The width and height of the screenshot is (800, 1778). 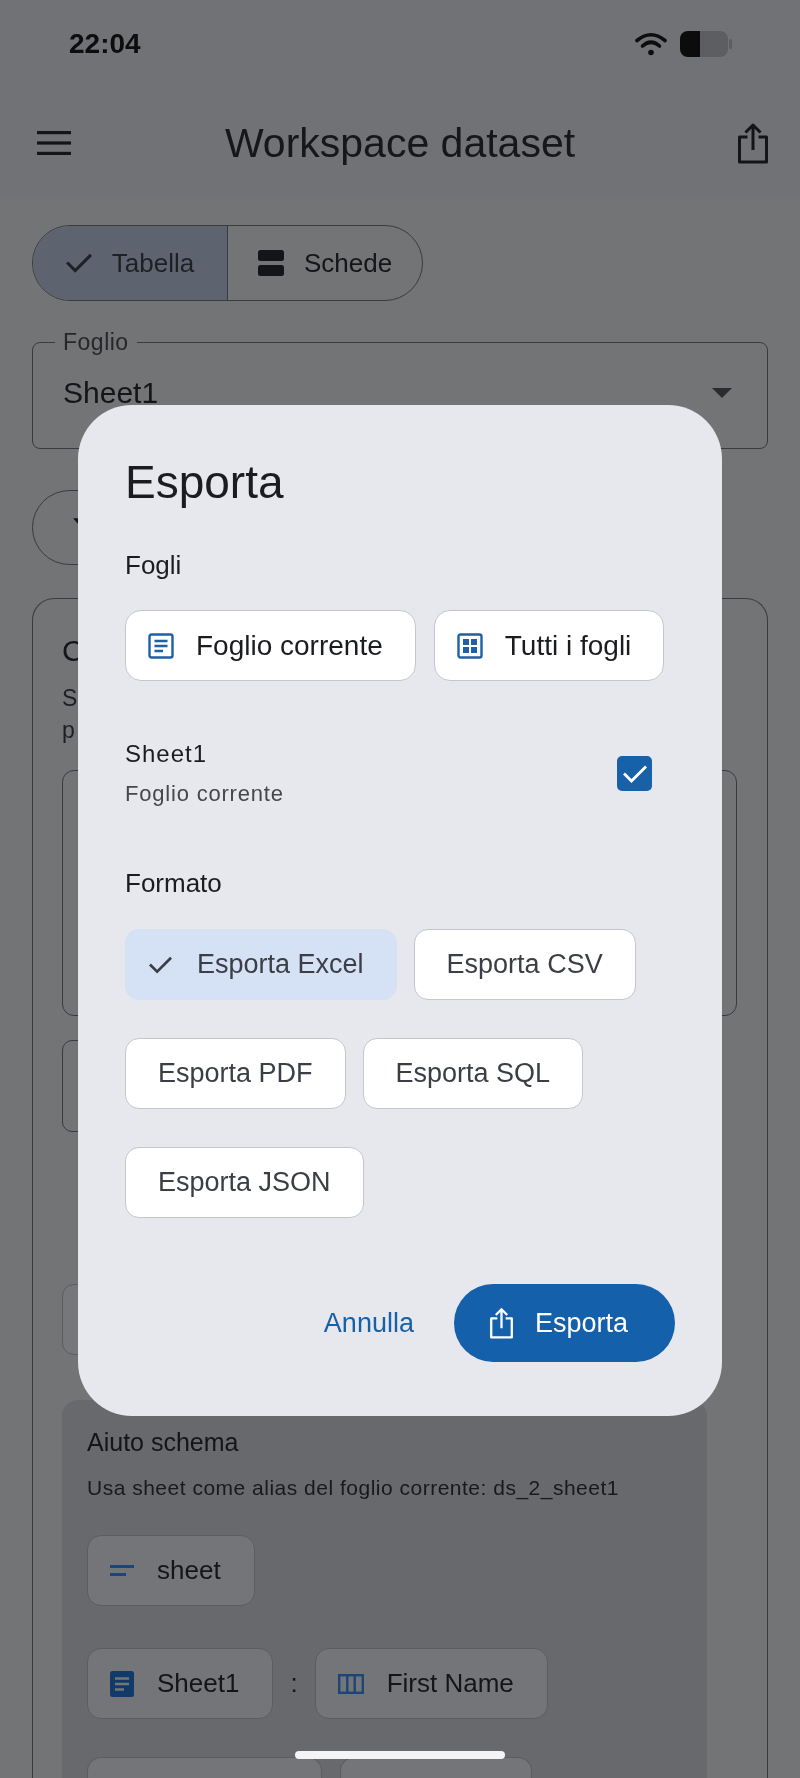 What do you see at coordinates (549, 645) in the screenshot?
I see `sheet-scope-button: Tutti i fogli` at bounding box center [549, 645].